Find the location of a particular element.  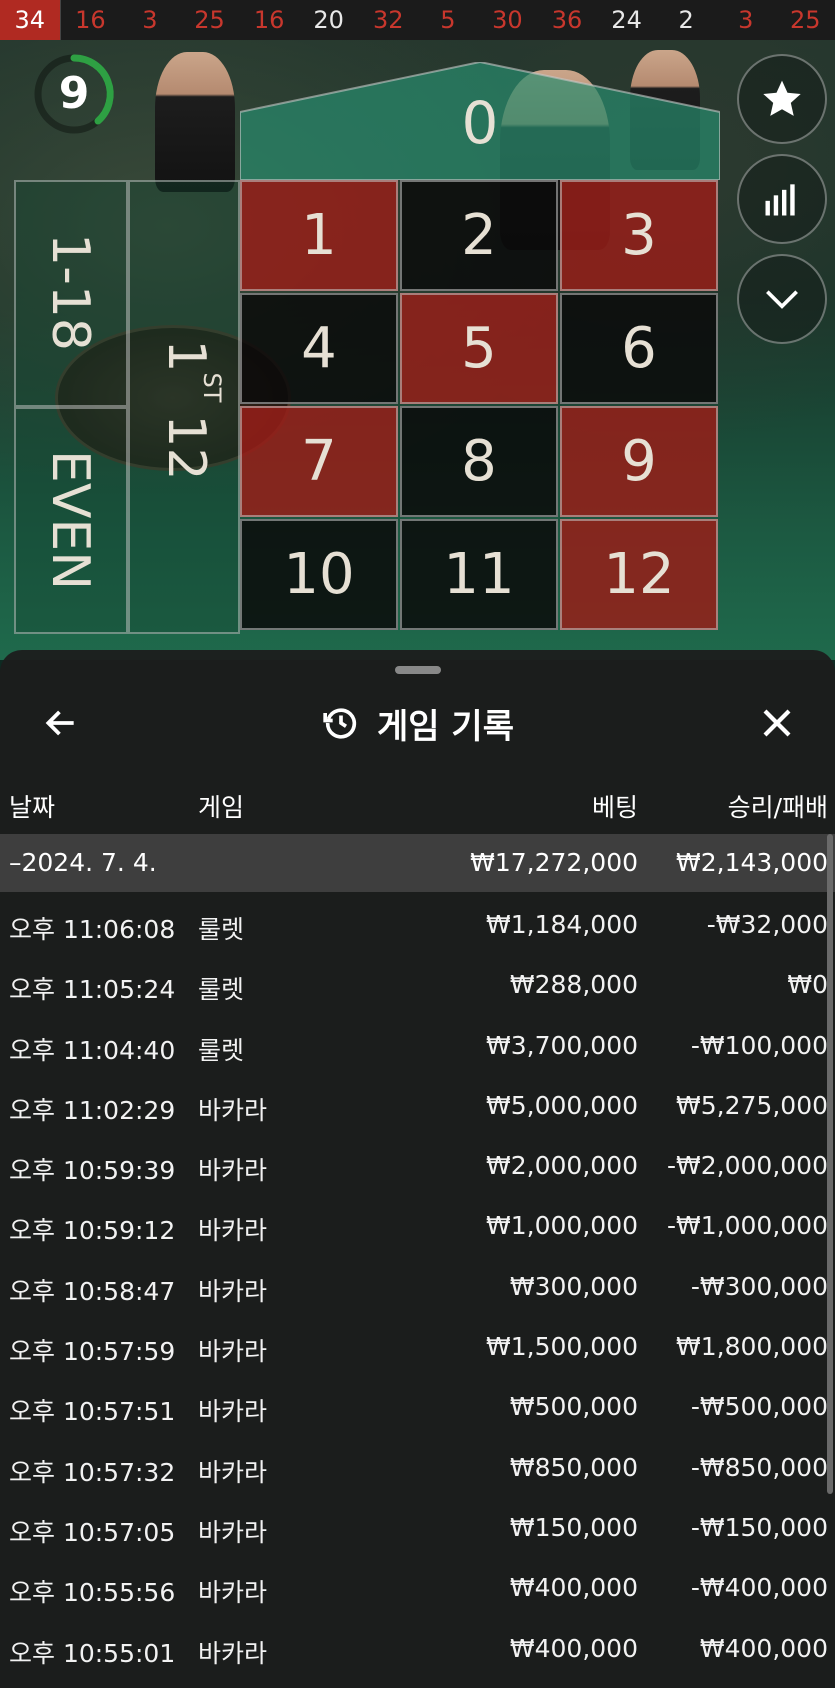

row-time: 오후 11:05:24 is located at coordinates (92, 990).